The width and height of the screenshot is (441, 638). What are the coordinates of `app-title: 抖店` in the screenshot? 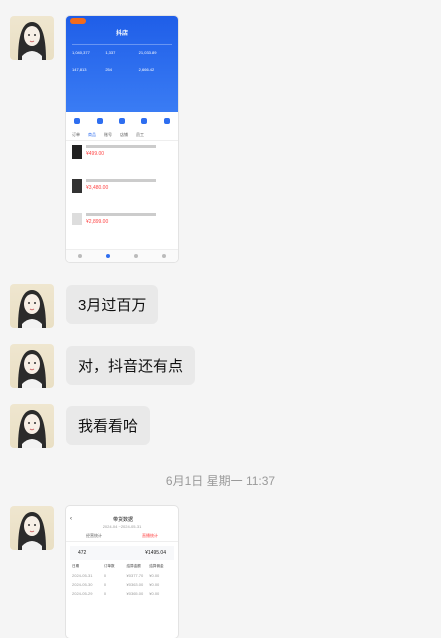 It's located at (121, 34).